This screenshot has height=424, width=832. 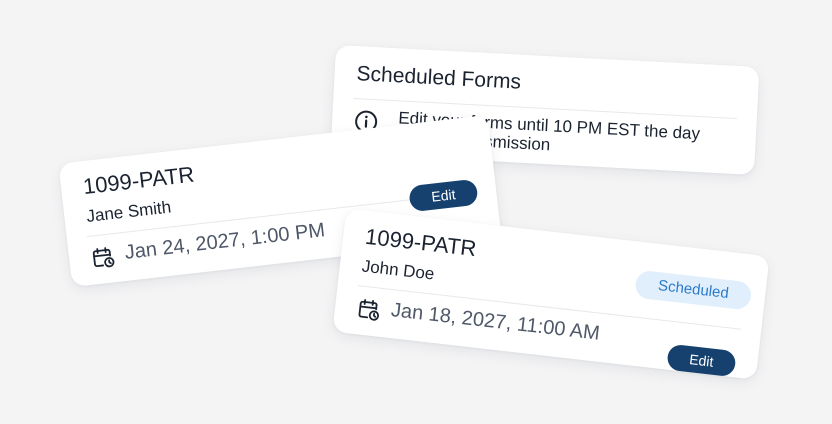 I want to click on recipient-name: John Doe, so click(x=398, y=270).